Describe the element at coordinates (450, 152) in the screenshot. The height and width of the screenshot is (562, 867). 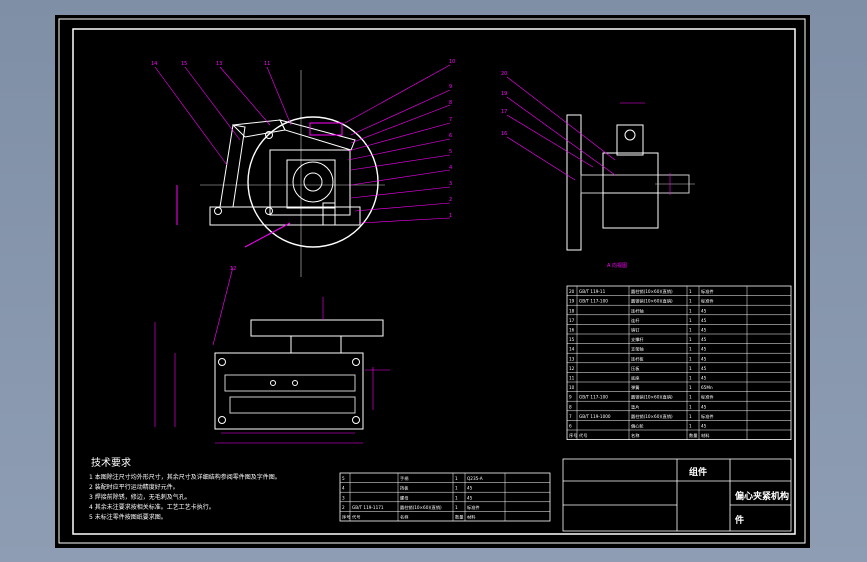
I see `svg-text: 5` at that location.